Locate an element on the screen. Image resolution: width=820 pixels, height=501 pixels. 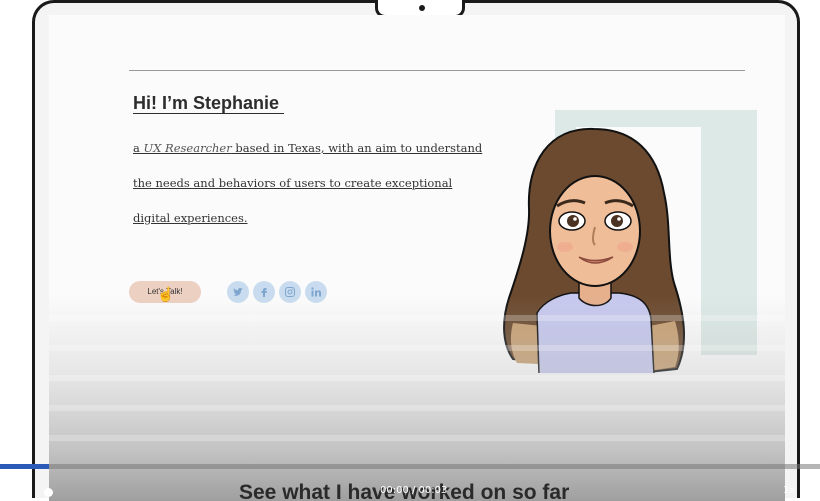
playback-time: 00:00 / 00:03 is located at coordinates (414, 490).